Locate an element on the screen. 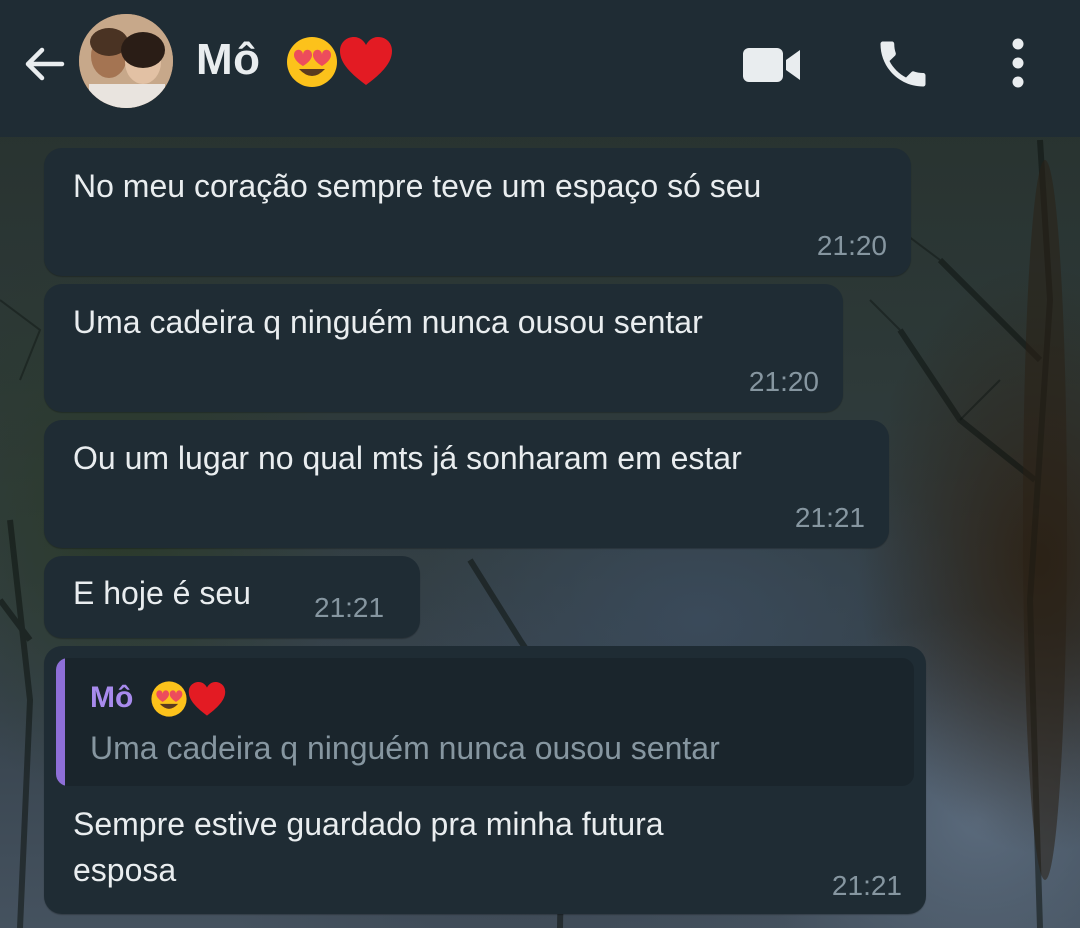 The width and height of the screenshot is (1080, 928). message-text: E hoje é seu is located at coordinates (162, 593).